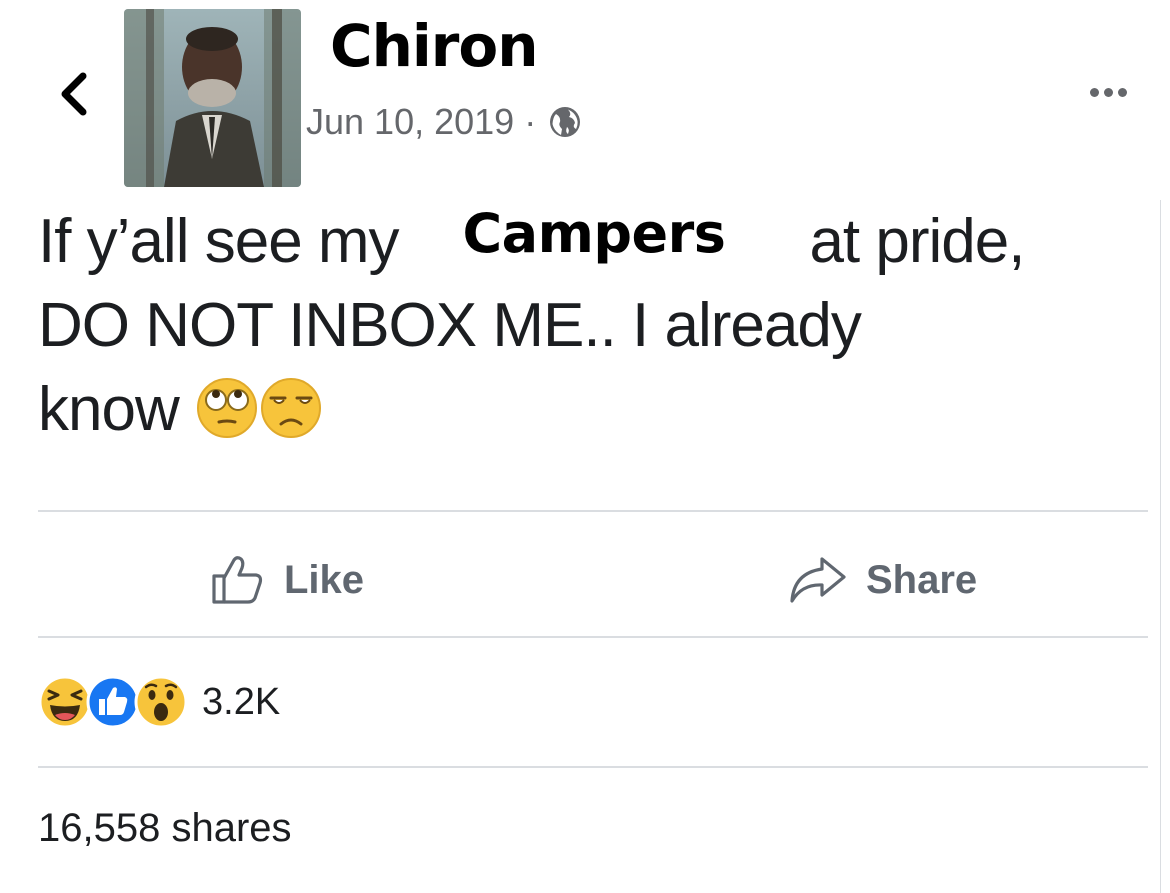 This screenshot has width=1170, height=893. What do you see at coordinates (450, 325) in the screenshot?
I see `post-text-line-2: DO NOT INBOX ME.. I already` at bounding box center [450, 325].